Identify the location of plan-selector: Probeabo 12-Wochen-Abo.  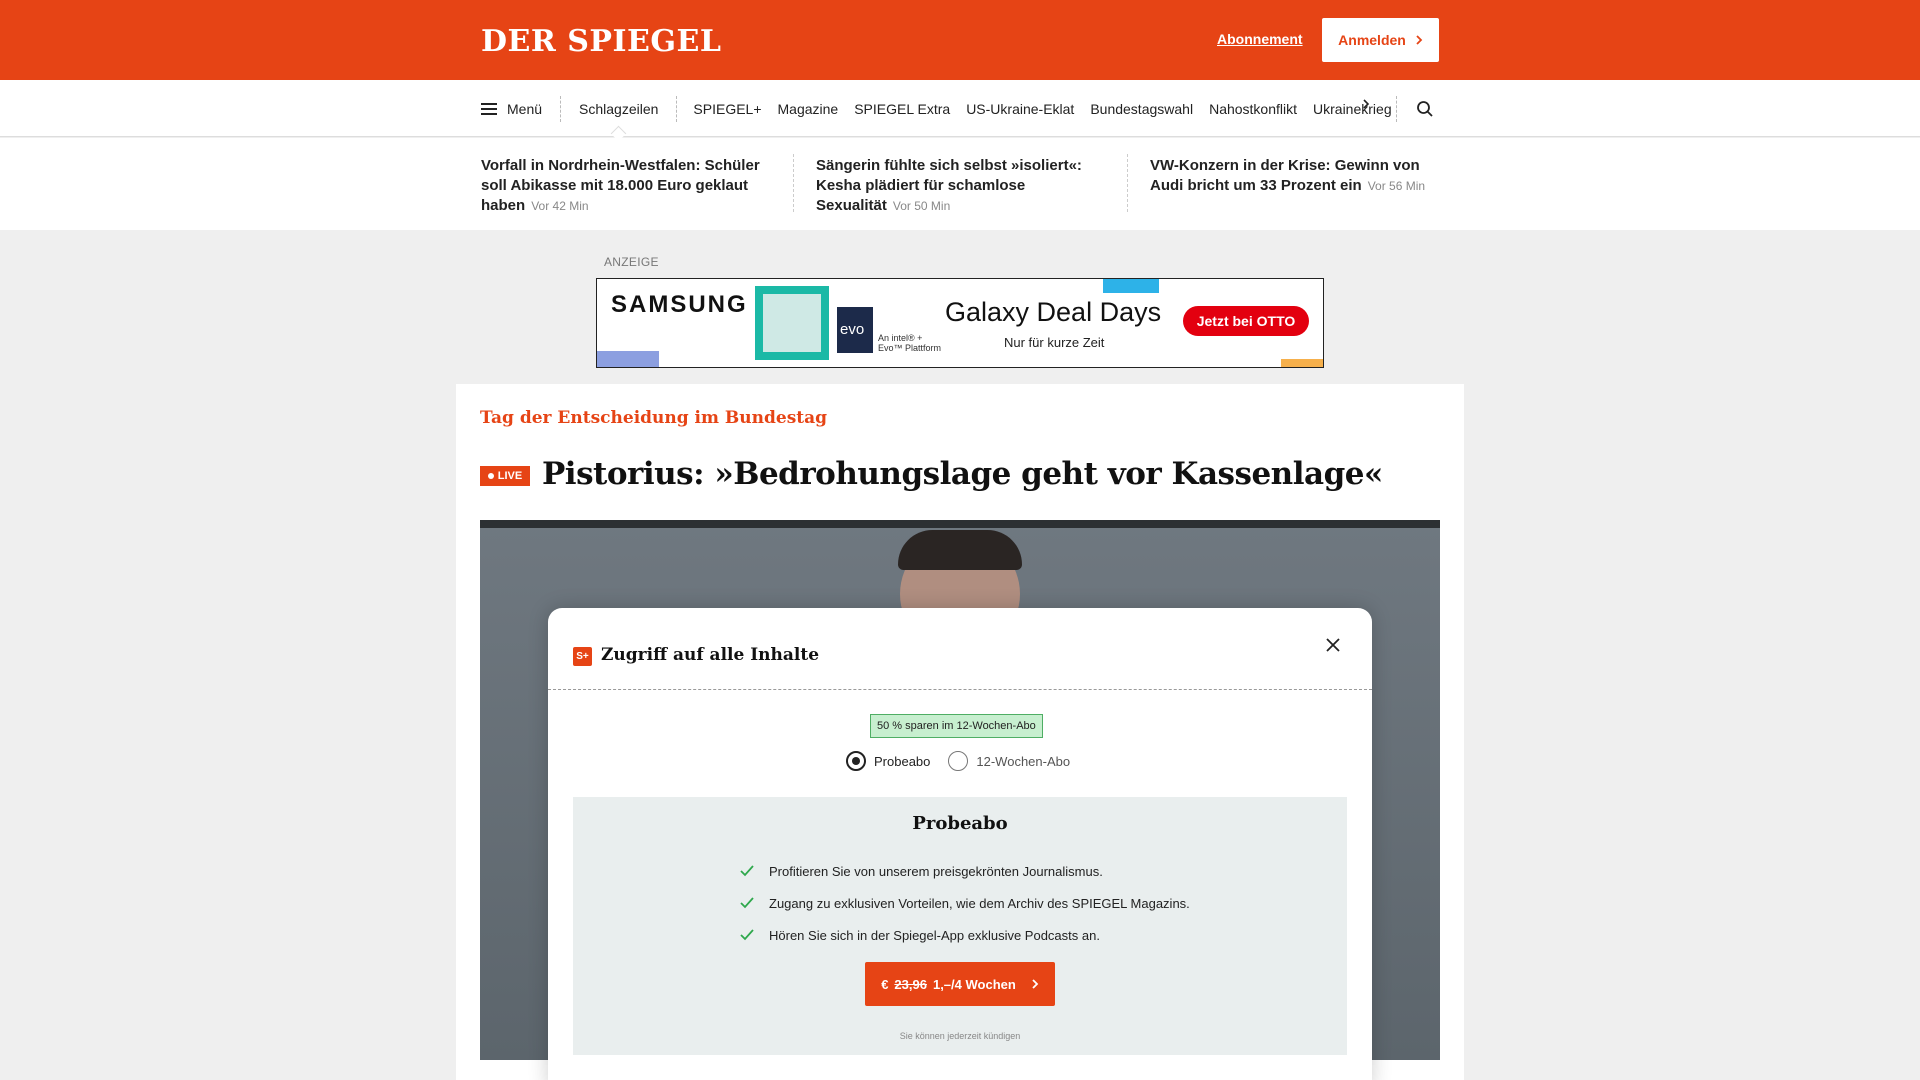
(958, 761).